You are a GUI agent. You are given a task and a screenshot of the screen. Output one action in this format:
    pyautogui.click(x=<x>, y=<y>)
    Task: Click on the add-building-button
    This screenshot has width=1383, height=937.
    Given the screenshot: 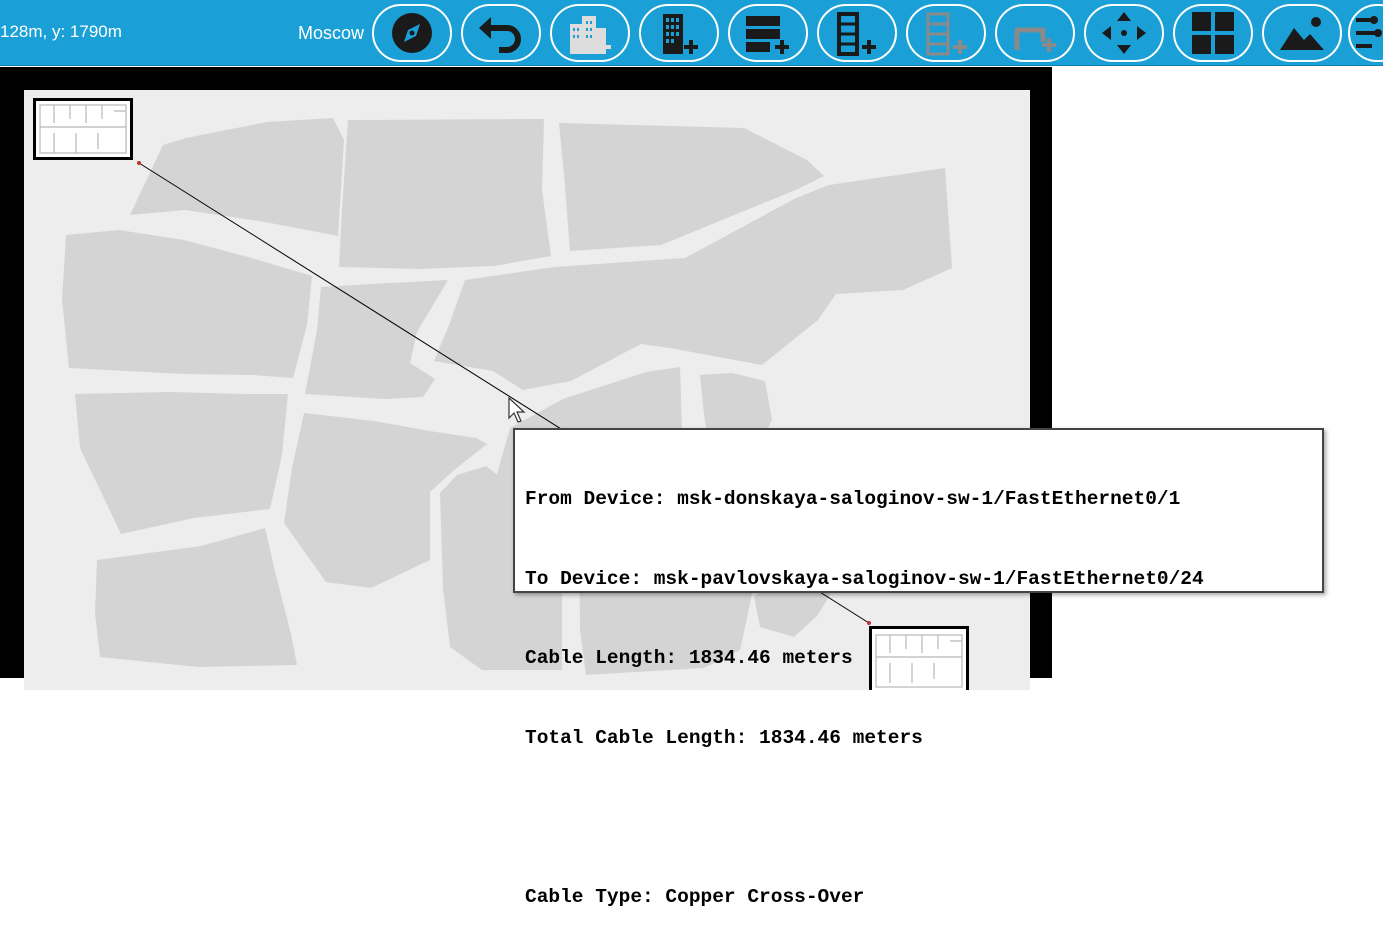 What is the action you would take?
    pyautogui.click(x=679, y=33)
    